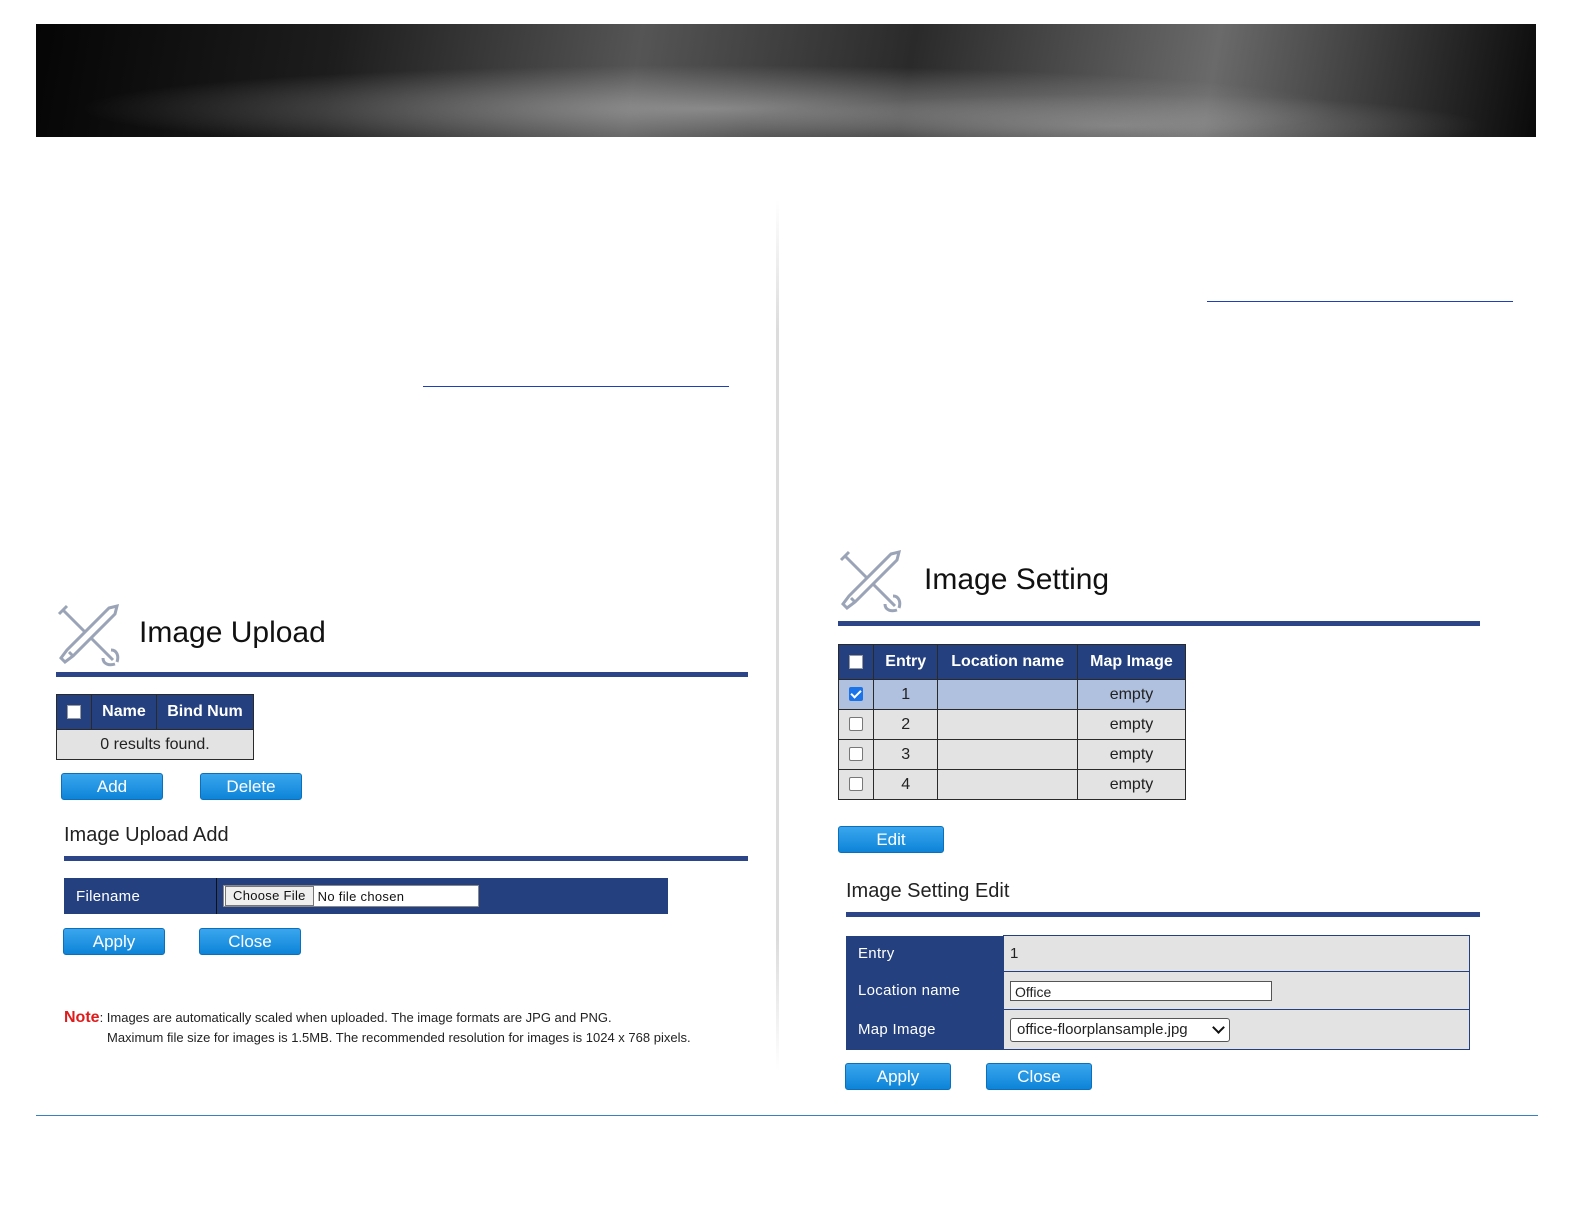 The height and width of the screenshot is (1224, 1584). What do you see at coordinates (1102, 1029) in the screenshot?
I see `map-image-selected: office-floorplansample.jpg` at bounding box center [1102, 1029].